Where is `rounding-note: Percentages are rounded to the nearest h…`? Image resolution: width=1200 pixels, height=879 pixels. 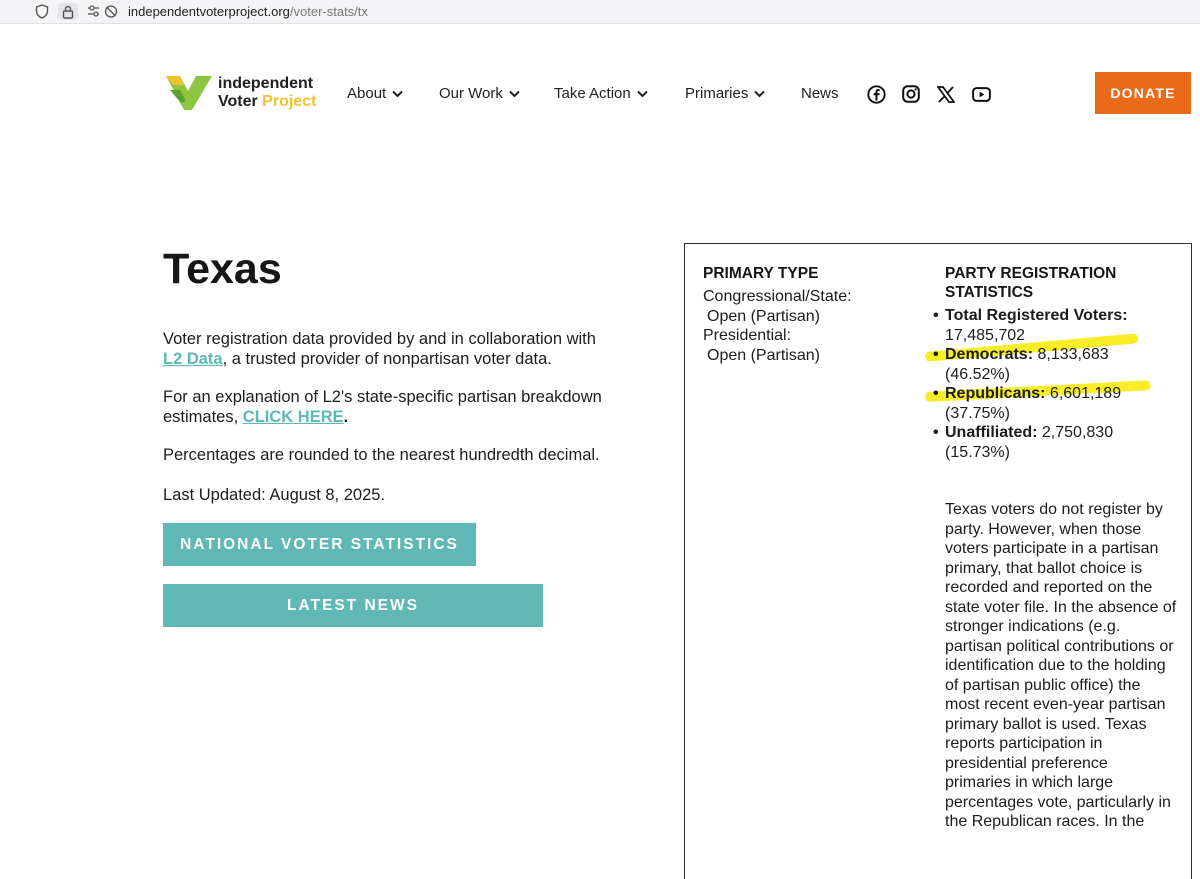
rounding-note: Percentages are rounded to the nearest h… is located at coordinates (381, 455).